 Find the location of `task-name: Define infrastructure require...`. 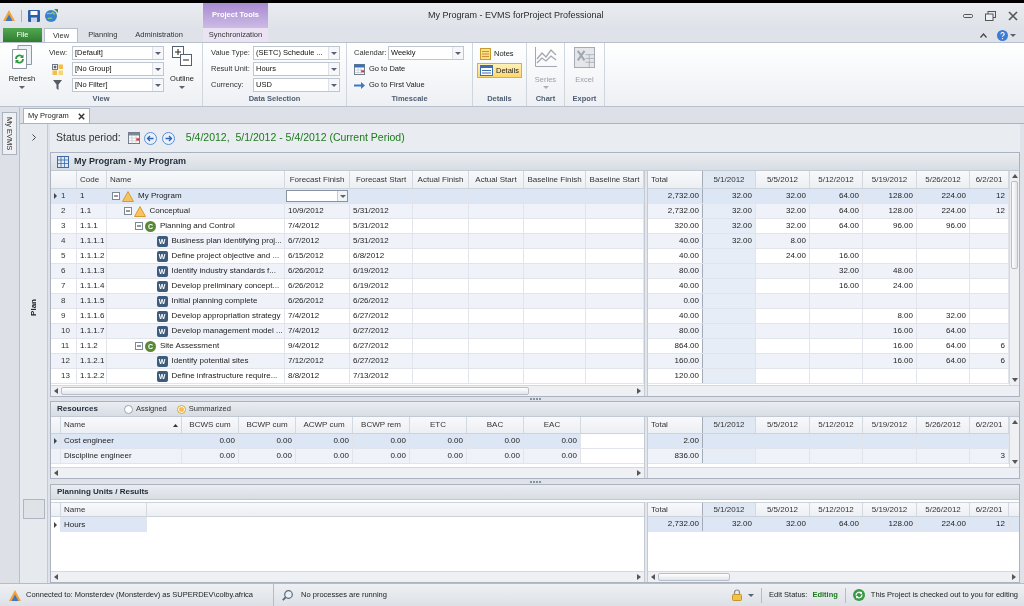

task-name: Define infrastructure require... is located at coordinates (224, 376).